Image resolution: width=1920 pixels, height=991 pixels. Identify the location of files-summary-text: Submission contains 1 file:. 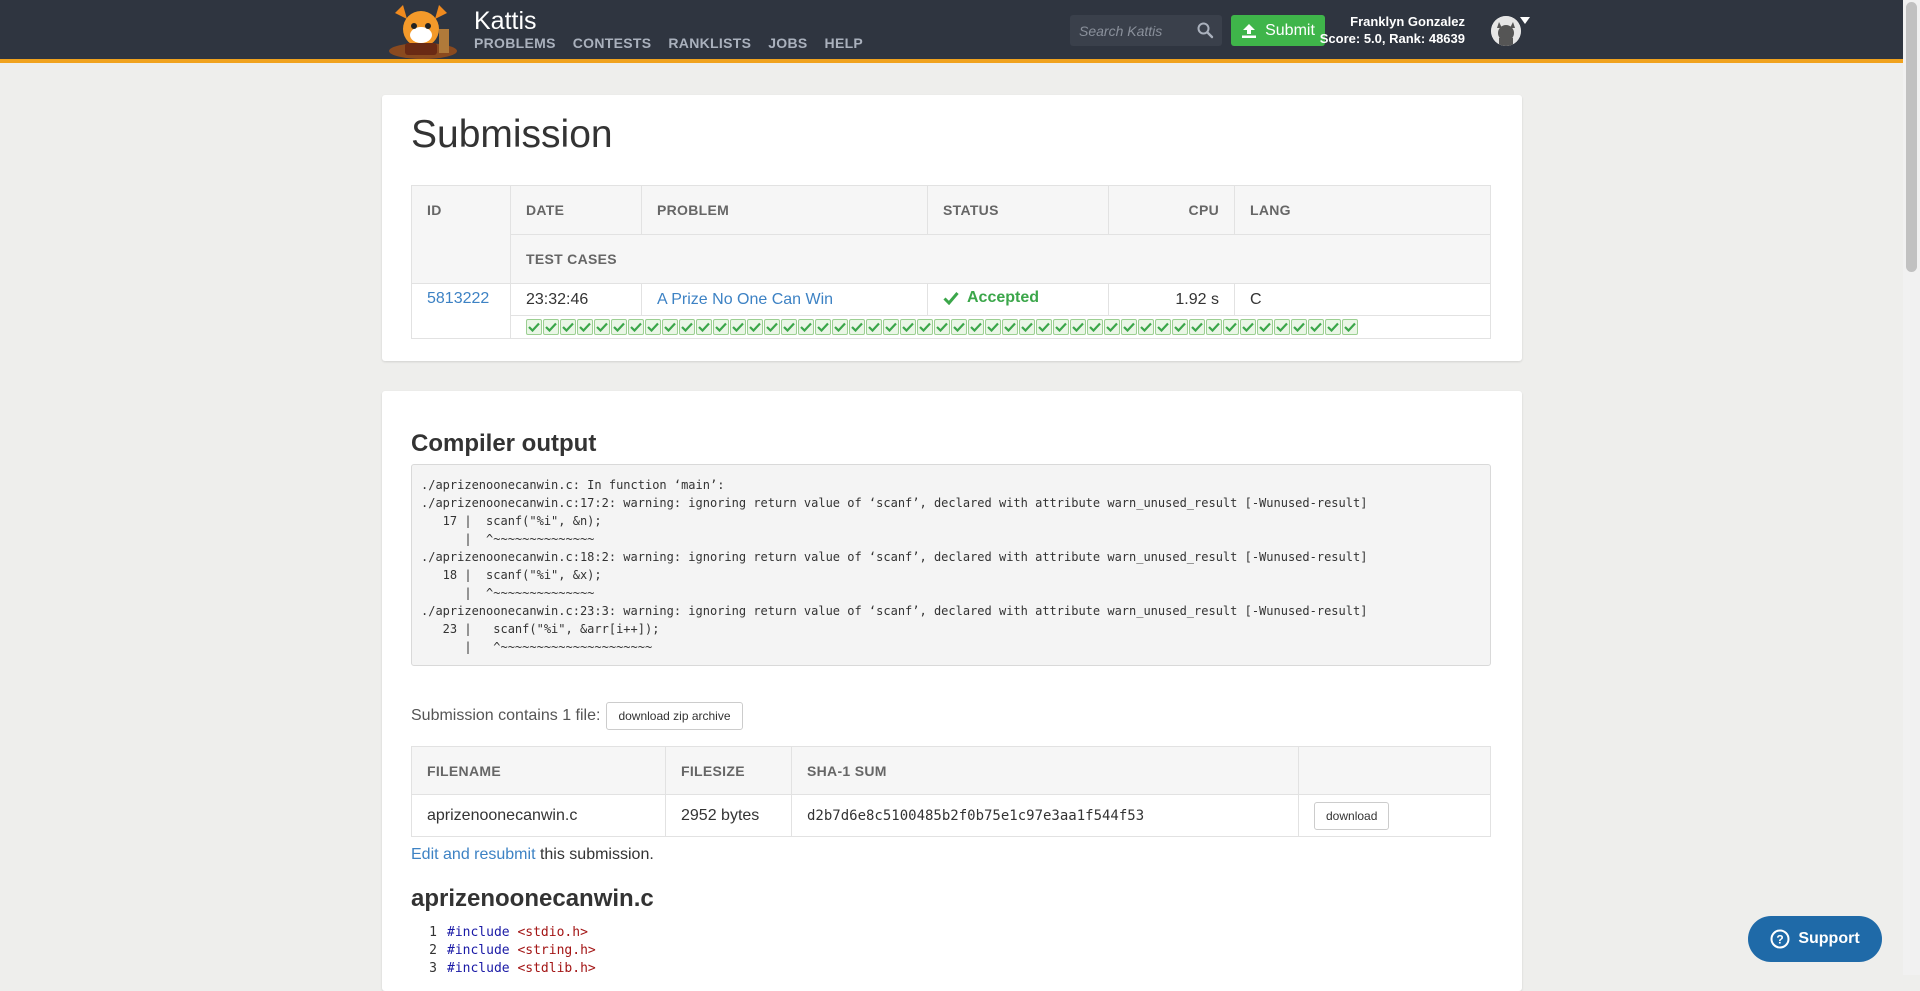
(506, 715).